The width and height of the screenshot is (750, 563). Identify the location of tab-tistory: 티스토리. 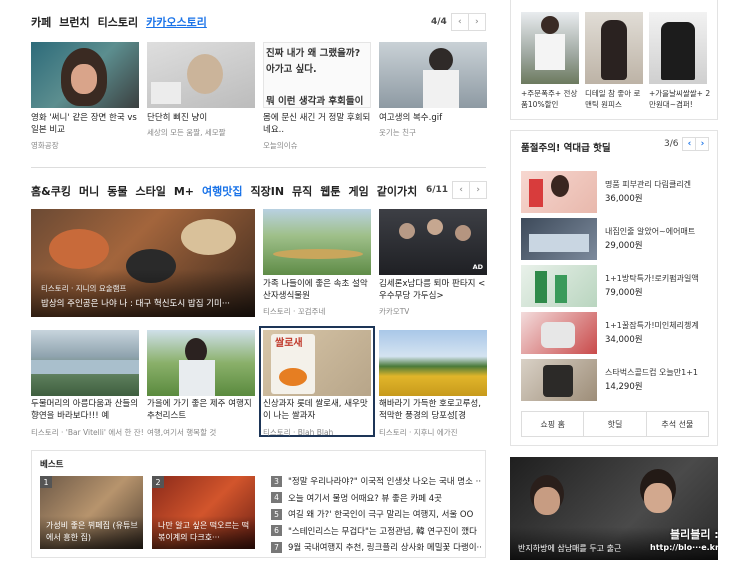
(118, 22).